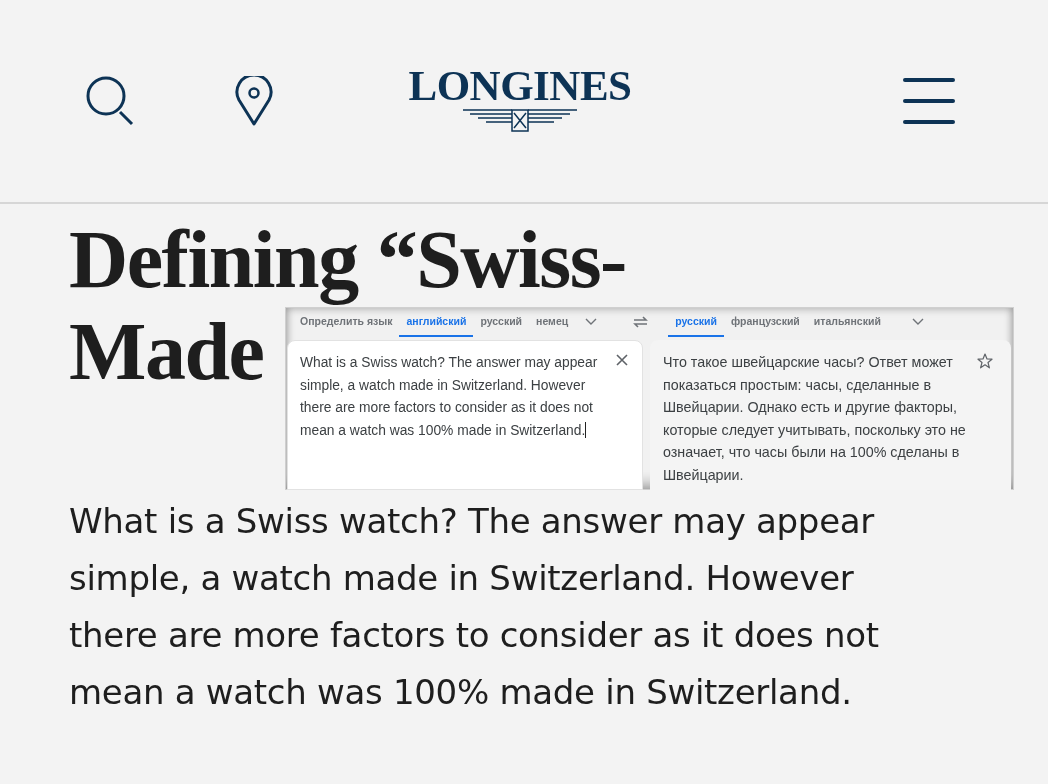 The image size is (1048, 784). What do you see at coordinates (552, 322) in the screenshot?
I see `language-tab: немец` at bounding box center [552, 322].